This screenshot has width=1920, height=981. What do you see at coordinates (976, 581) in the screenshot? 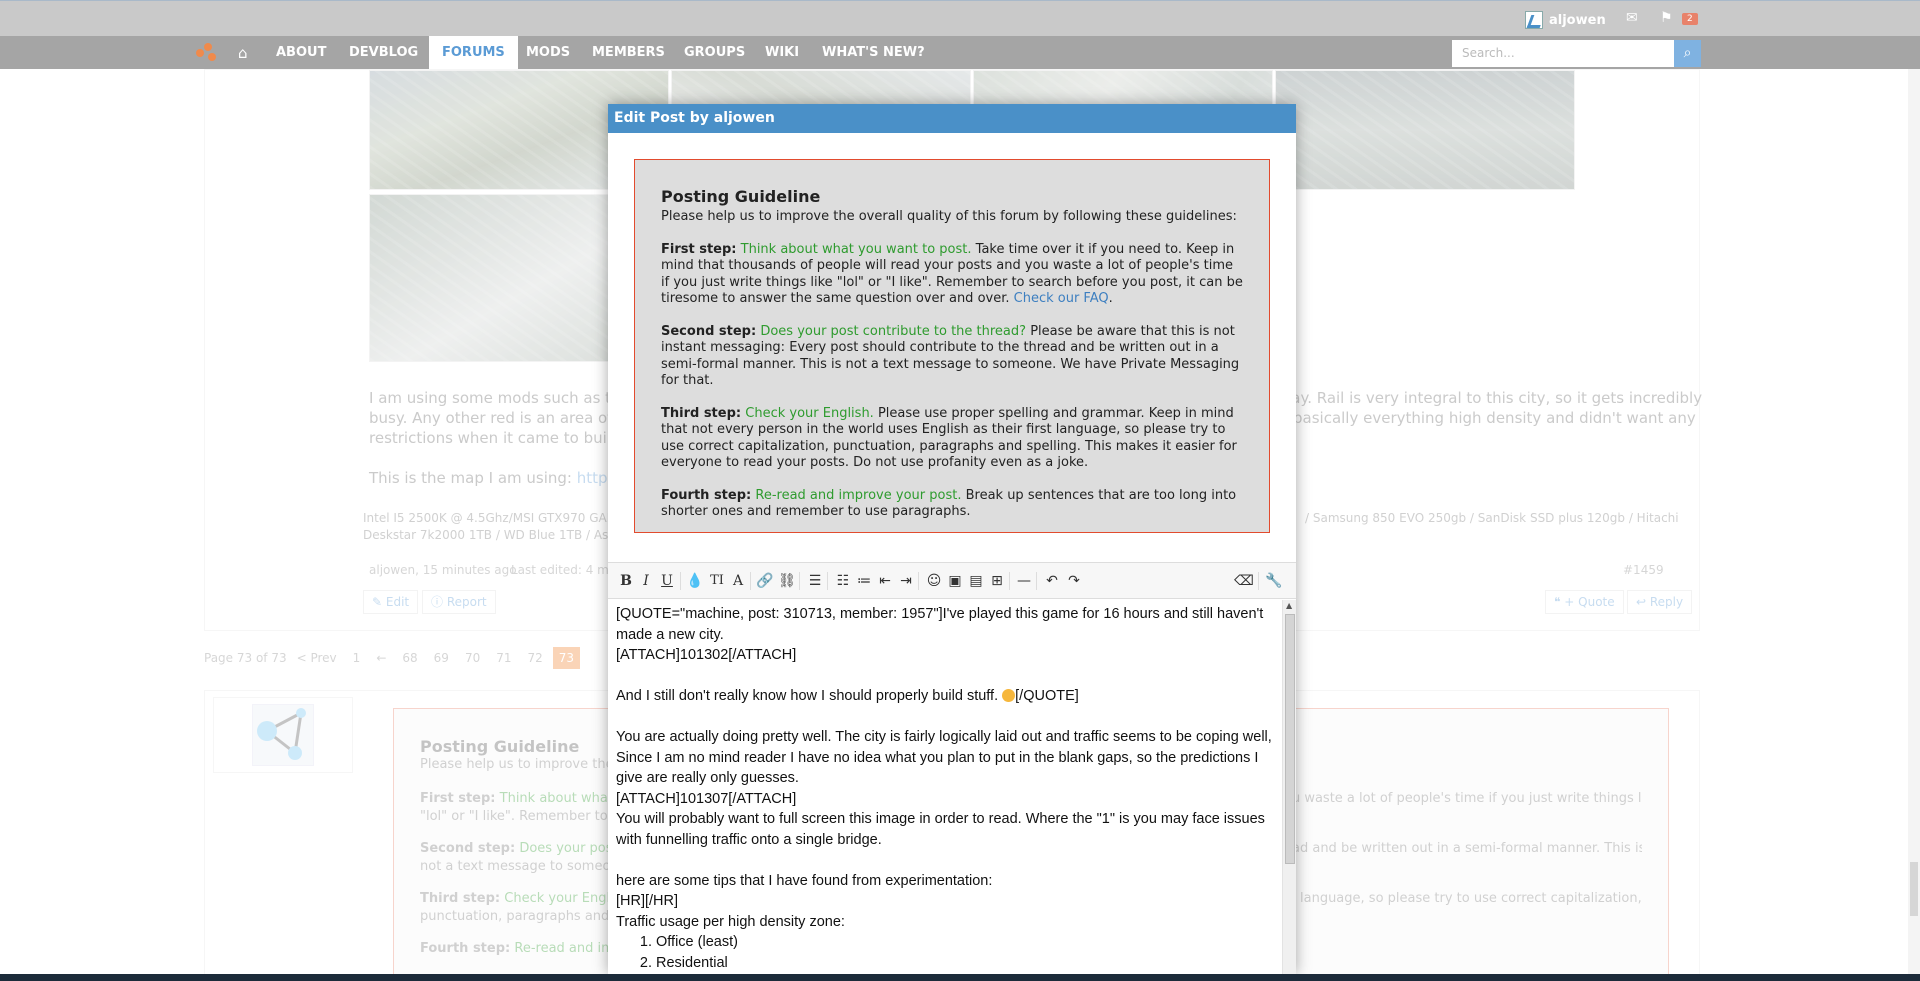
I see `media-icon: ▤` at bounding box center [976, 581].